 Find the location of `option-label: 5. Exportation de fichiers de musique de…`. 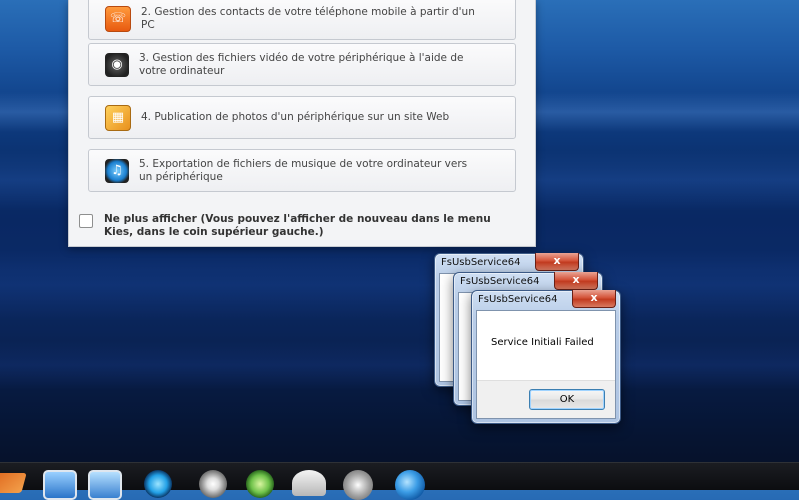

option-label: 5. Exportation de fichiers de musique de… is located at coordinates (303, 170).